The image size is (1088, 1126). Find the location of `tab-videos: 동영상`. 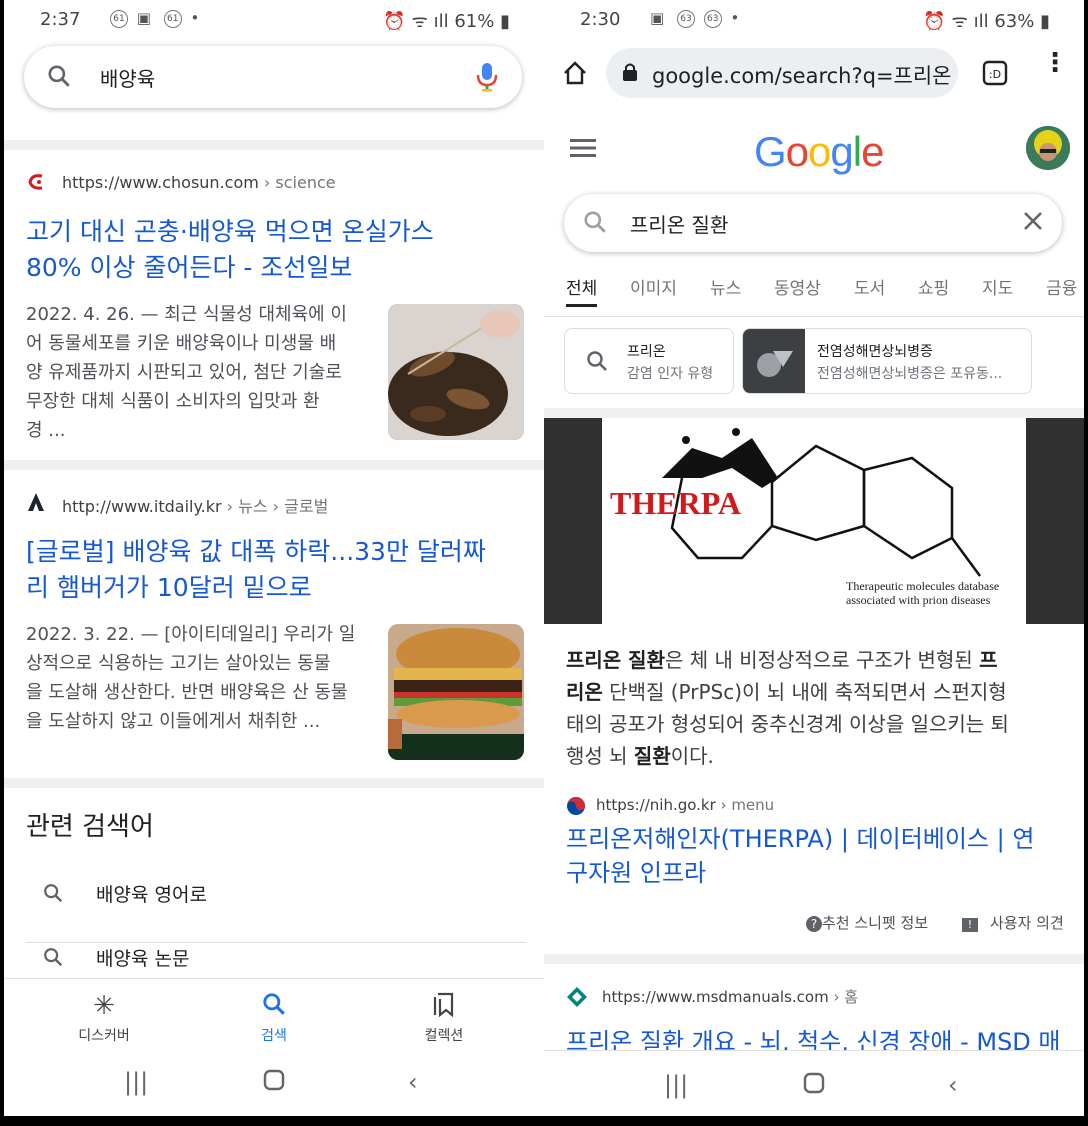

tab-videos: 동영상 is located at coordinates (797, 286).